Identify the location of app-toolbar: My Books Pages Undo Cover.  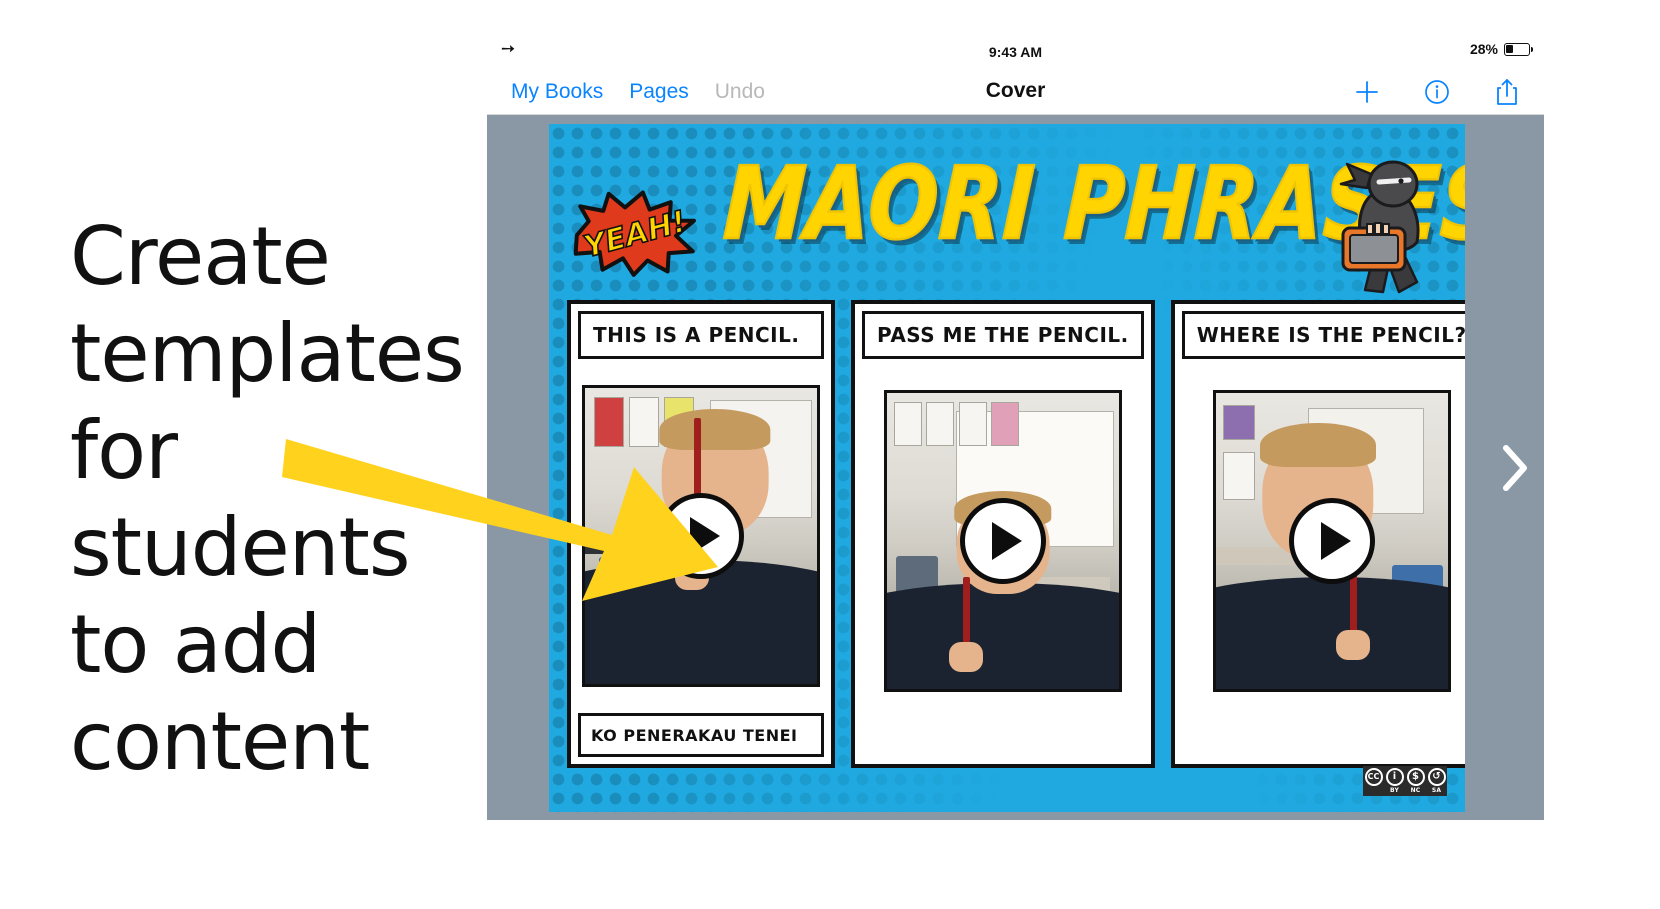
(1015, 91).